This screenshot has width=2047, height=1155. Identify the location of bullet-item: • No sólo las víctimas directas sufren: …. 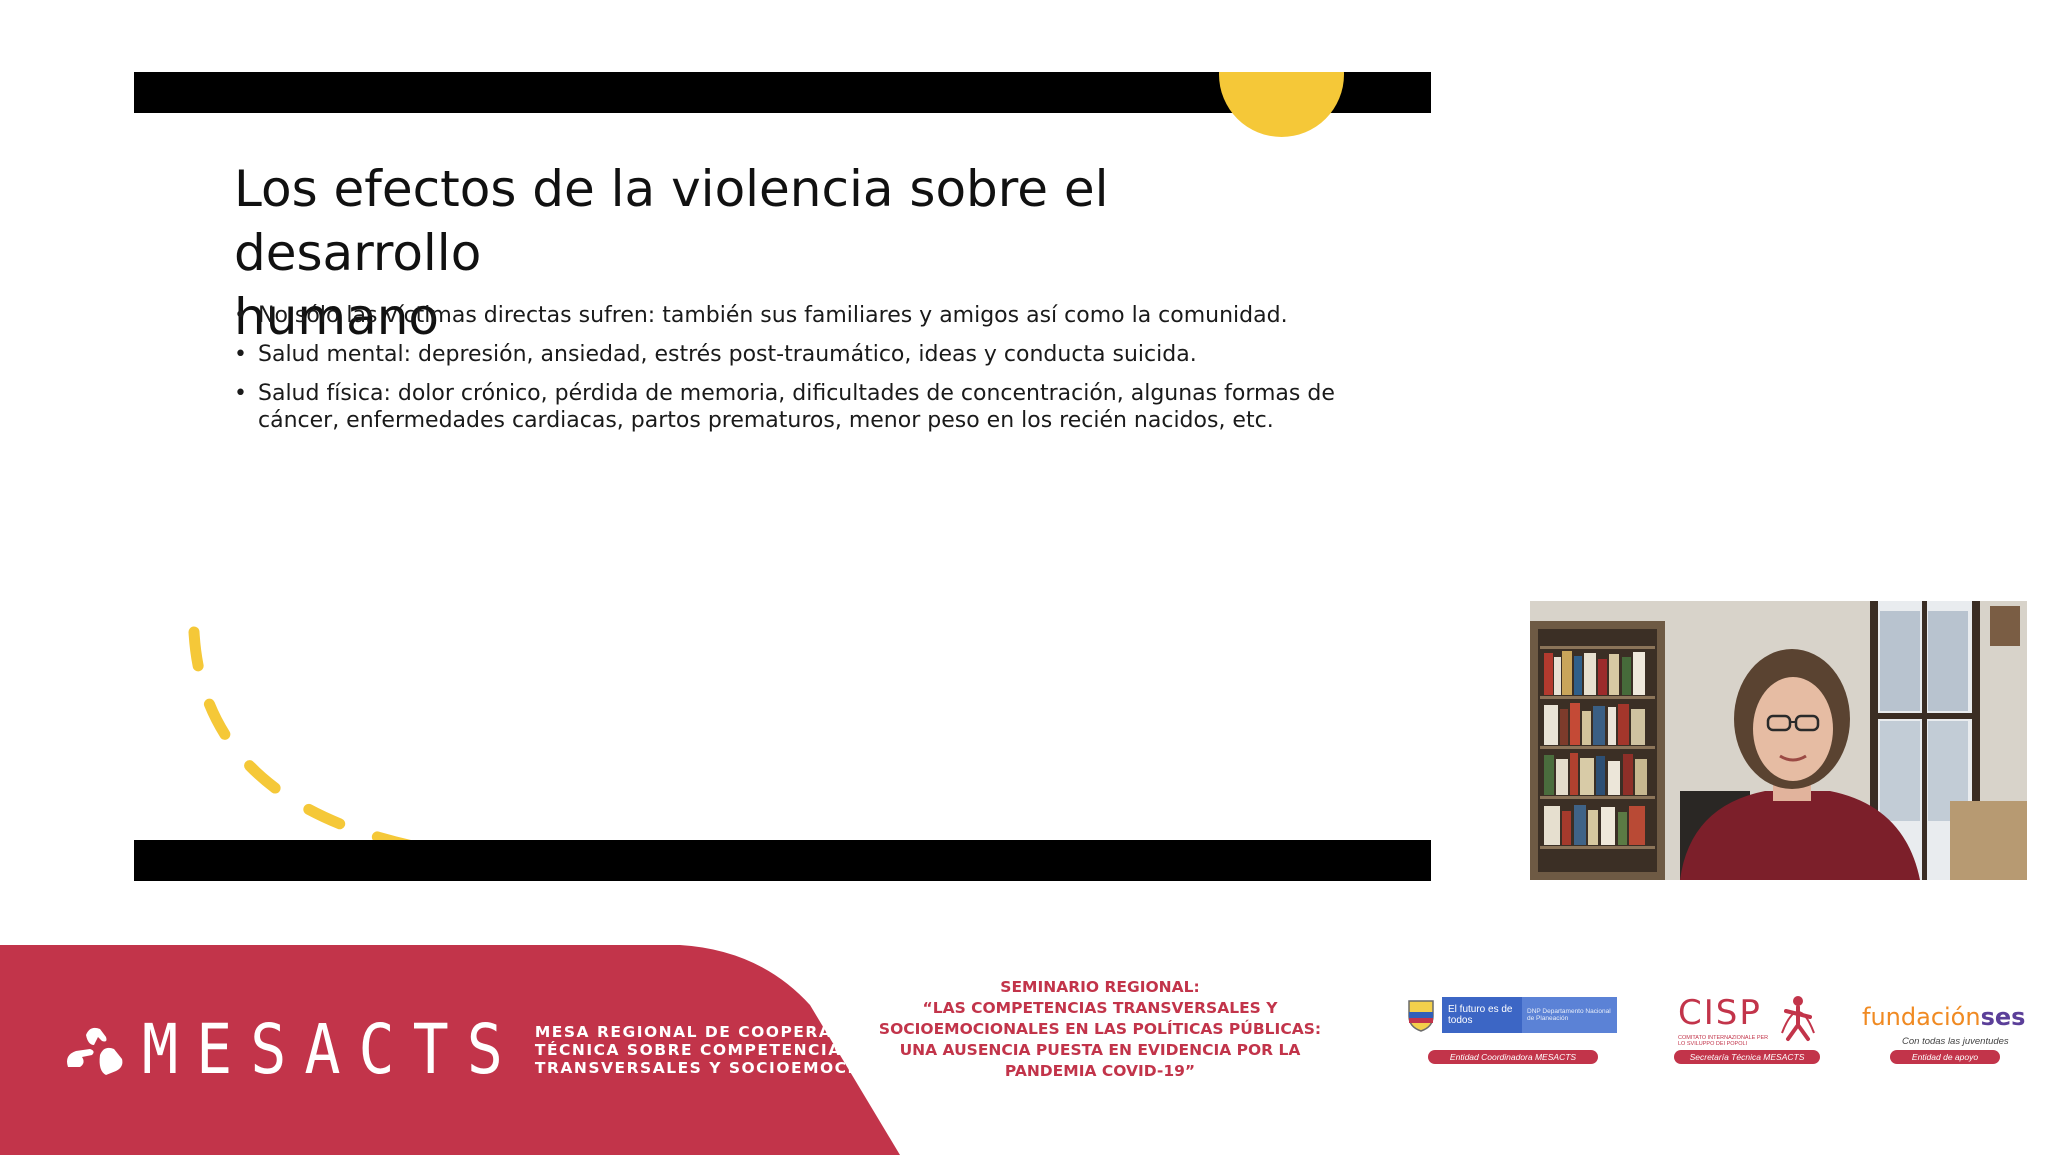
(794, 315).